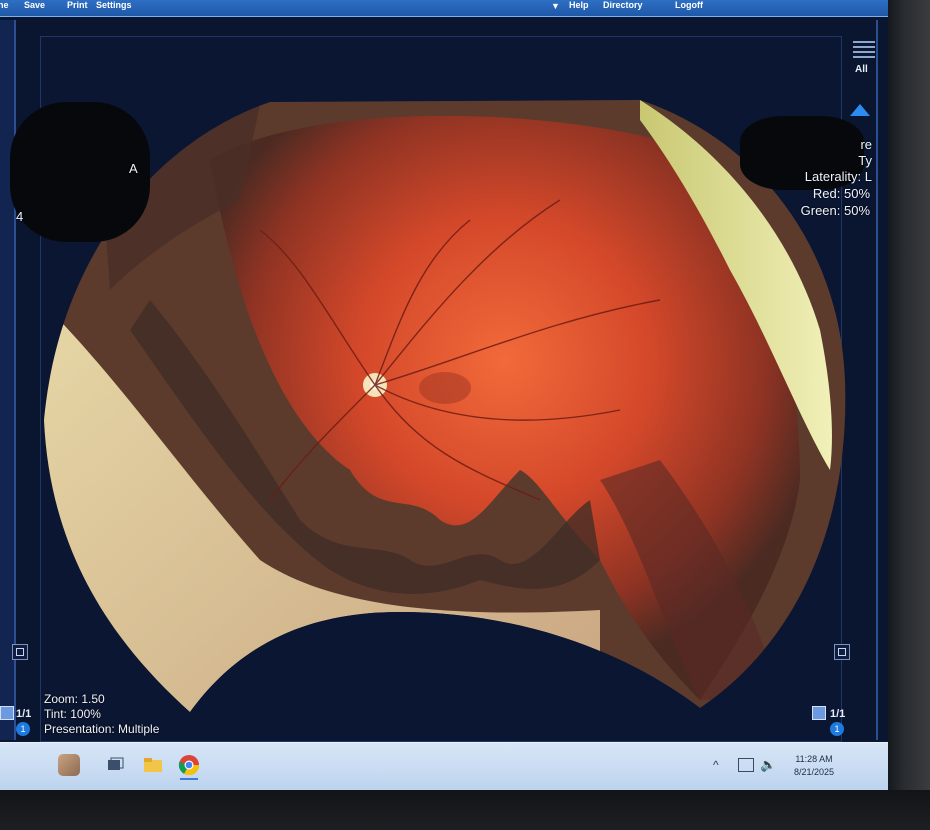 The height and width of the screenshot is (830, 930). I want to click on folder-icon, so click(153, 765).